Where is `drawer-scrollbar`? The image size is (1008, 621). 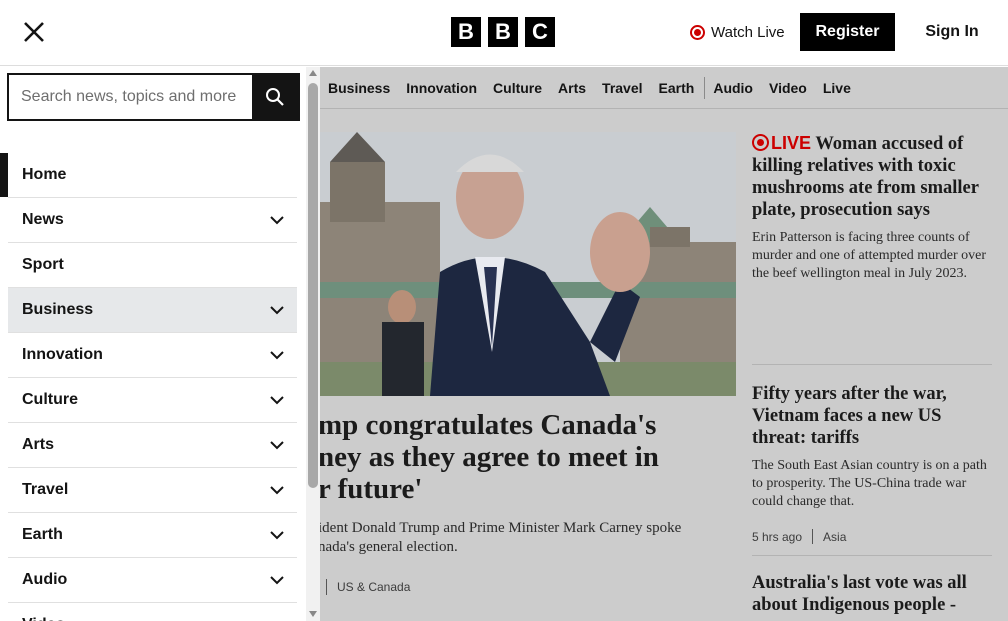
drawer-scrollbar is located at coordinates (313, 344).